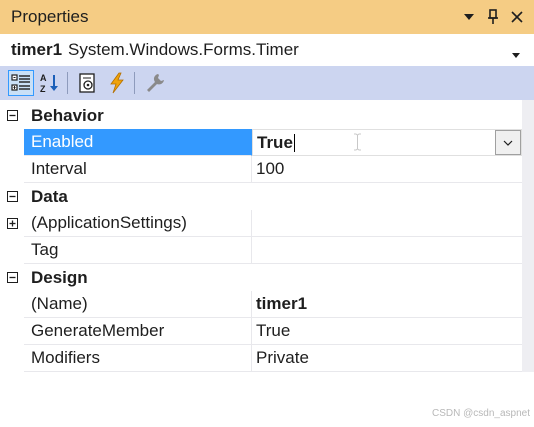  What do you see at coordinates (138, 358) in the screenshot?
I see `property-name: Modifiers` at bounding box center [138, 358].